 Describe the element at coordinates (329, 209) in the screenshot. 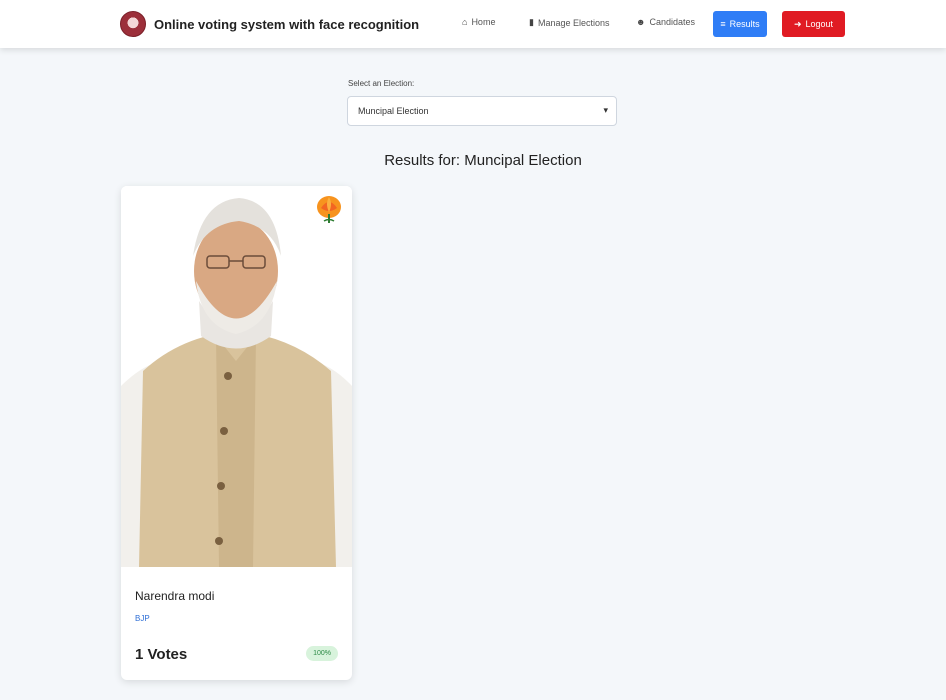

I see `lotus-icon` at that location.